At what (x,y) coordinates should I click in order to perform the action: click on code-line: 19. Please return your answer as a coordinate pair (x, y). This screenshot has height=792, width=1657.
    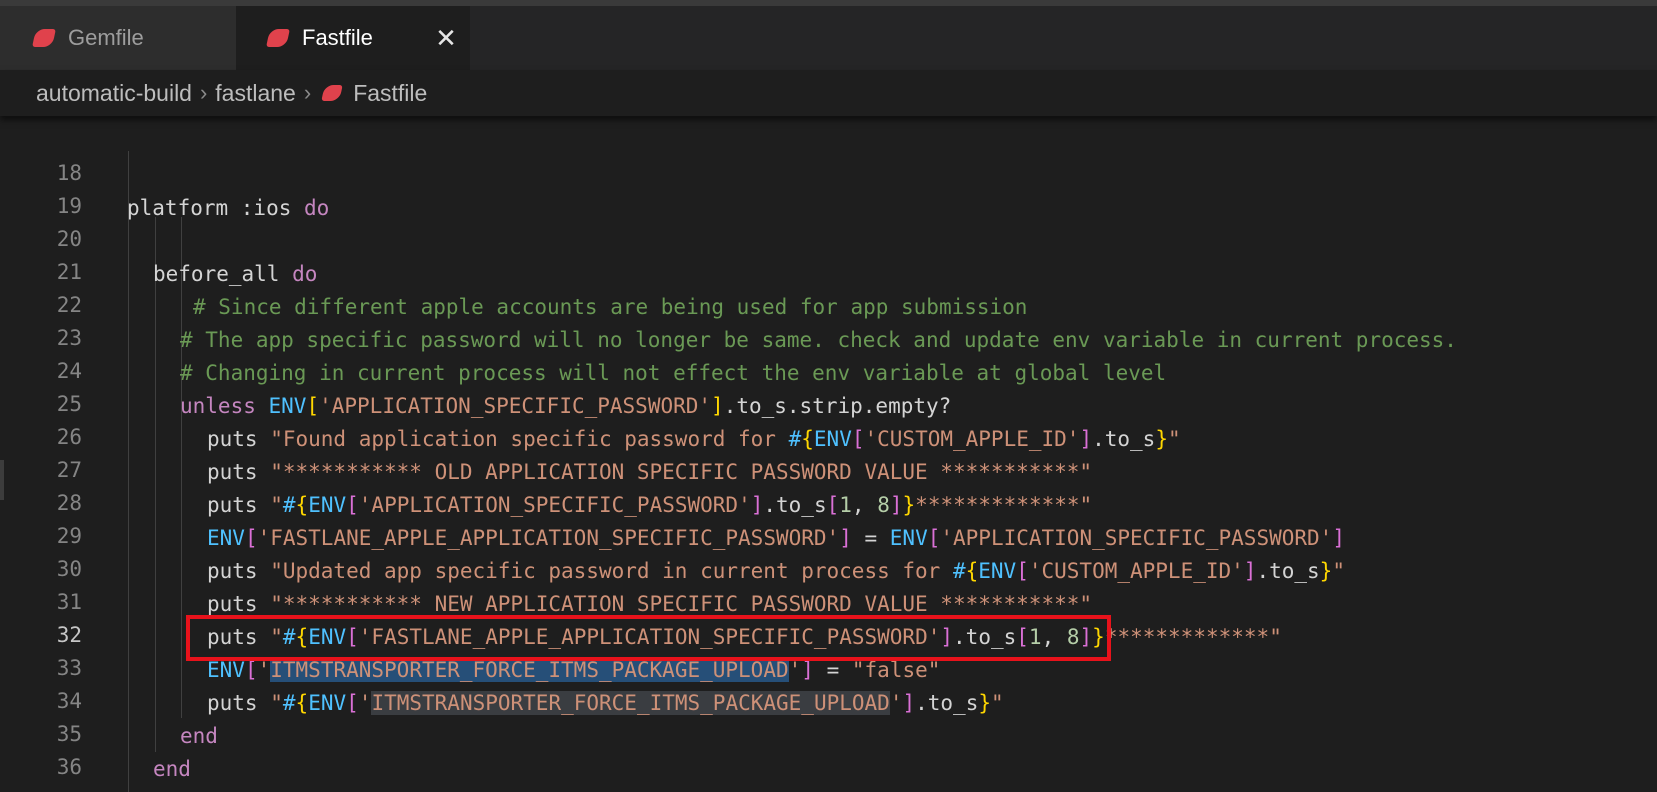
    Looking at the image, I should click on (828, 186).